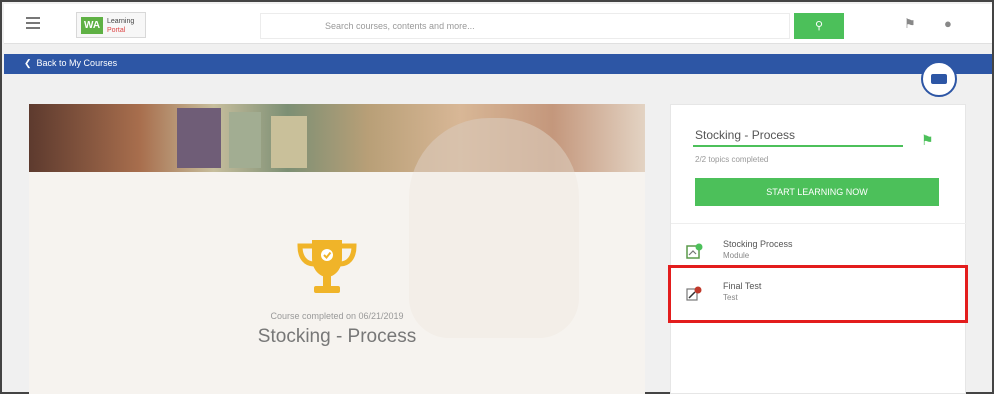 This screenshot has width=994, height=394. I want to click on search-button: ⚲, so click(819, 26).